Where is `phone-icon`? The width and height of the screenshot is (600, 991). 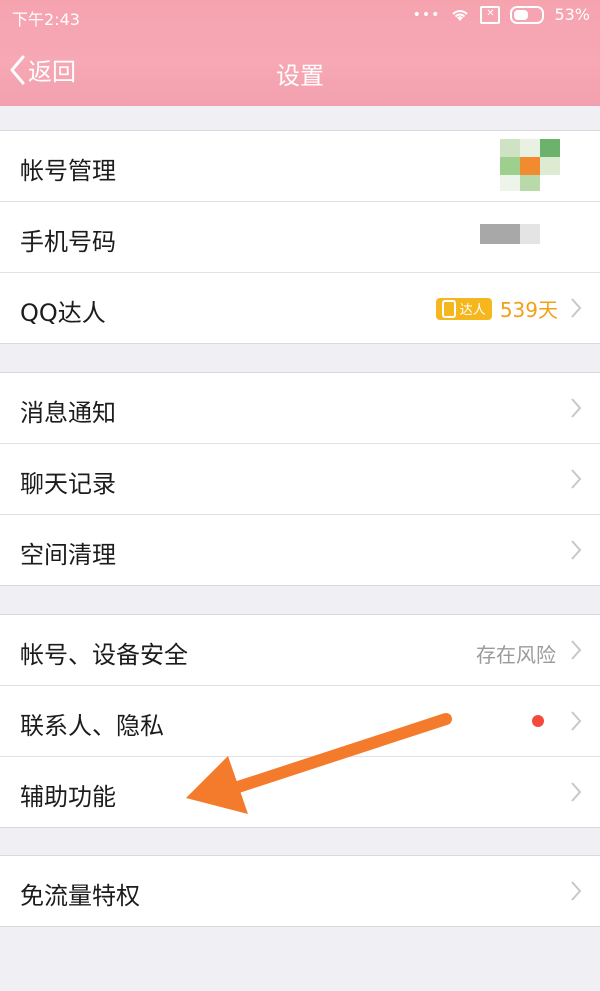
phone-icon is located at coordinates (448, 308).